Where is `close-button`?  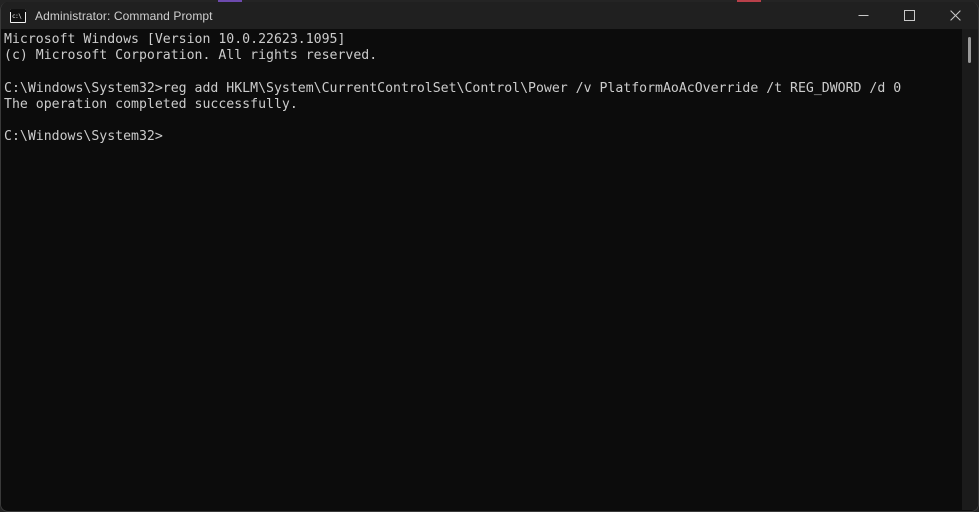 close-button is located at coordinates (955, 15).